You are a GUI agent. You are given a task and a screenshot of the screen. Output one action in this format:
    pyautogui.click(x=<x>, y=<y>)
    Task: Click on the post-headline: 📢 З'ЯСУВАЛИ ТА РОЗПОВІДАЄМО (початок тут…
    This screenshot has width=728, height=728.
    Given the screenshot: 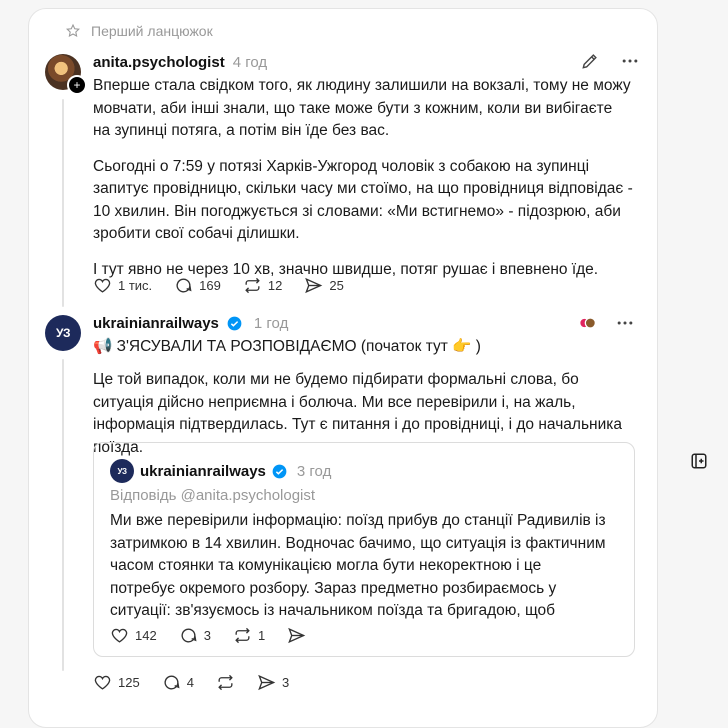 What is the action you would take?
    pyautogui.click(x=287, y=346)
    